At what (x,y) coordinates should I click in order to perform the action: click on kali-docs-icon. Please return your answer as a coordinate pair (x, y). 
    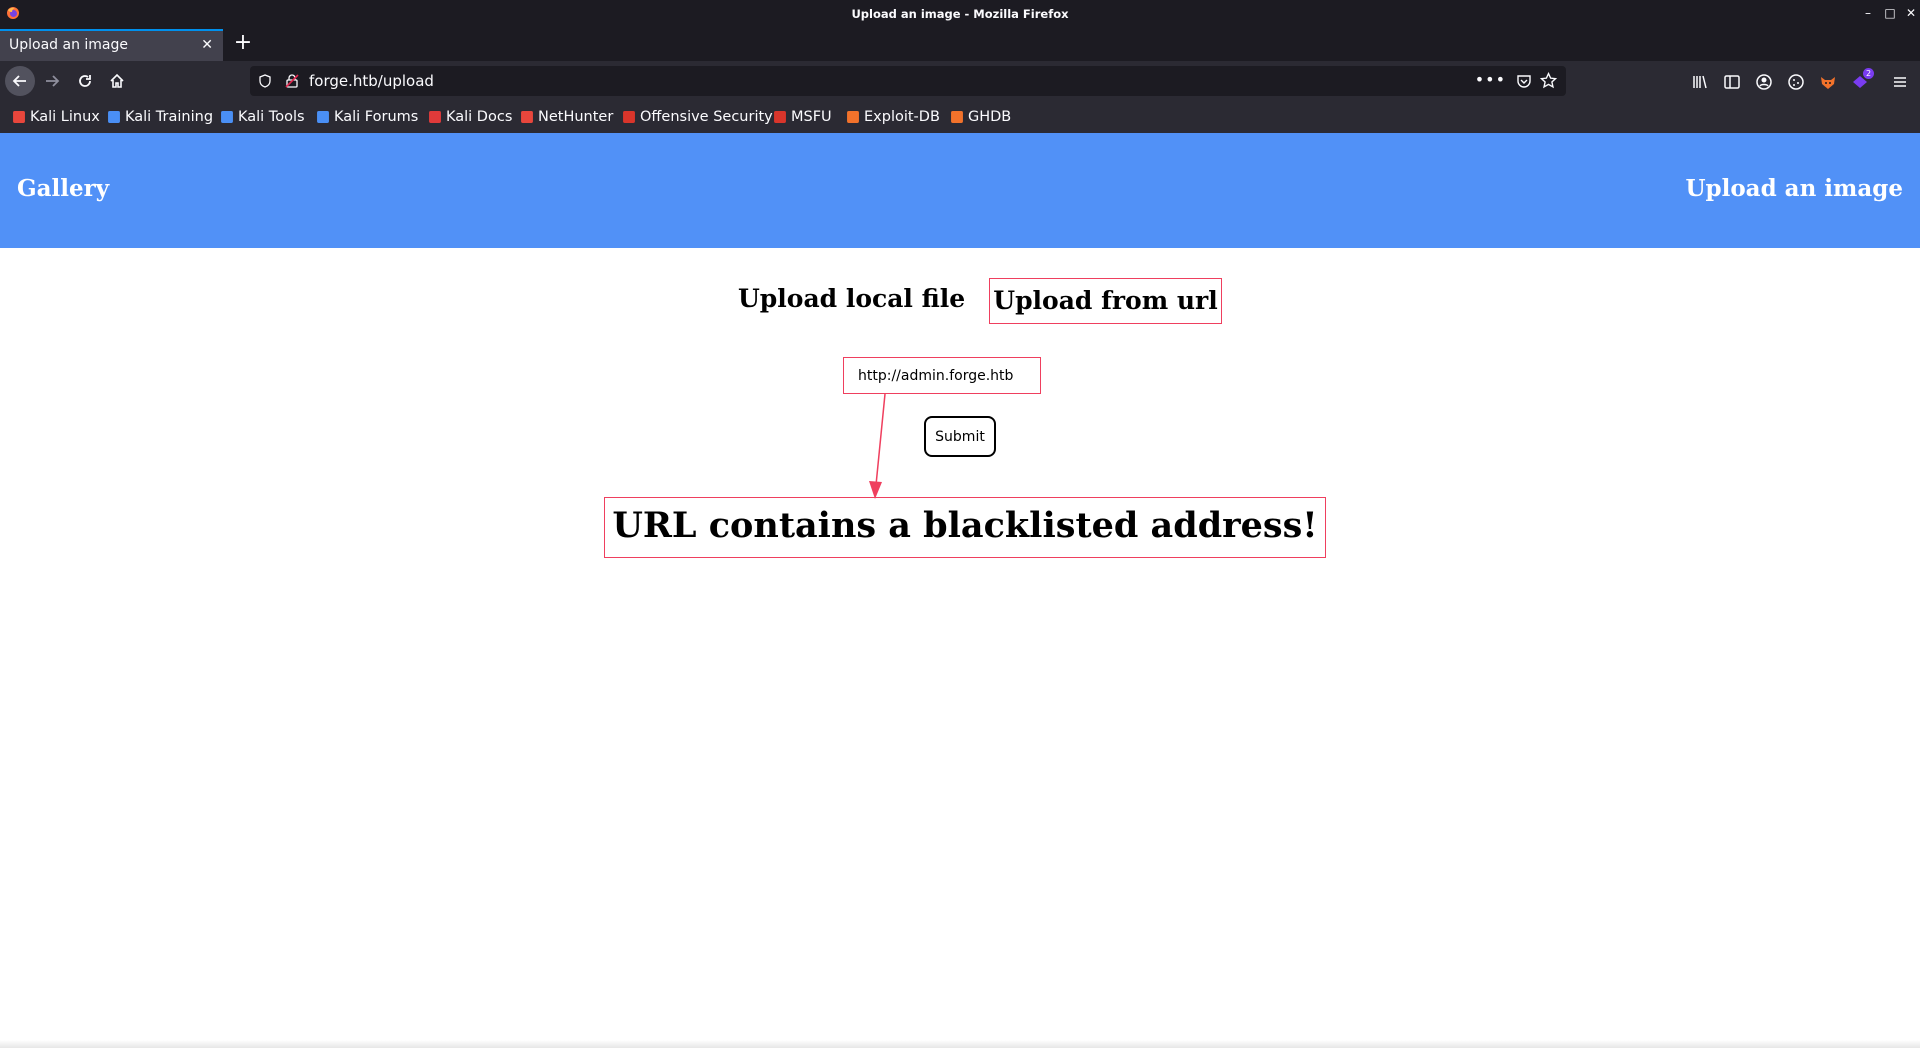
    Looking at the image, I should click on (435, 117).